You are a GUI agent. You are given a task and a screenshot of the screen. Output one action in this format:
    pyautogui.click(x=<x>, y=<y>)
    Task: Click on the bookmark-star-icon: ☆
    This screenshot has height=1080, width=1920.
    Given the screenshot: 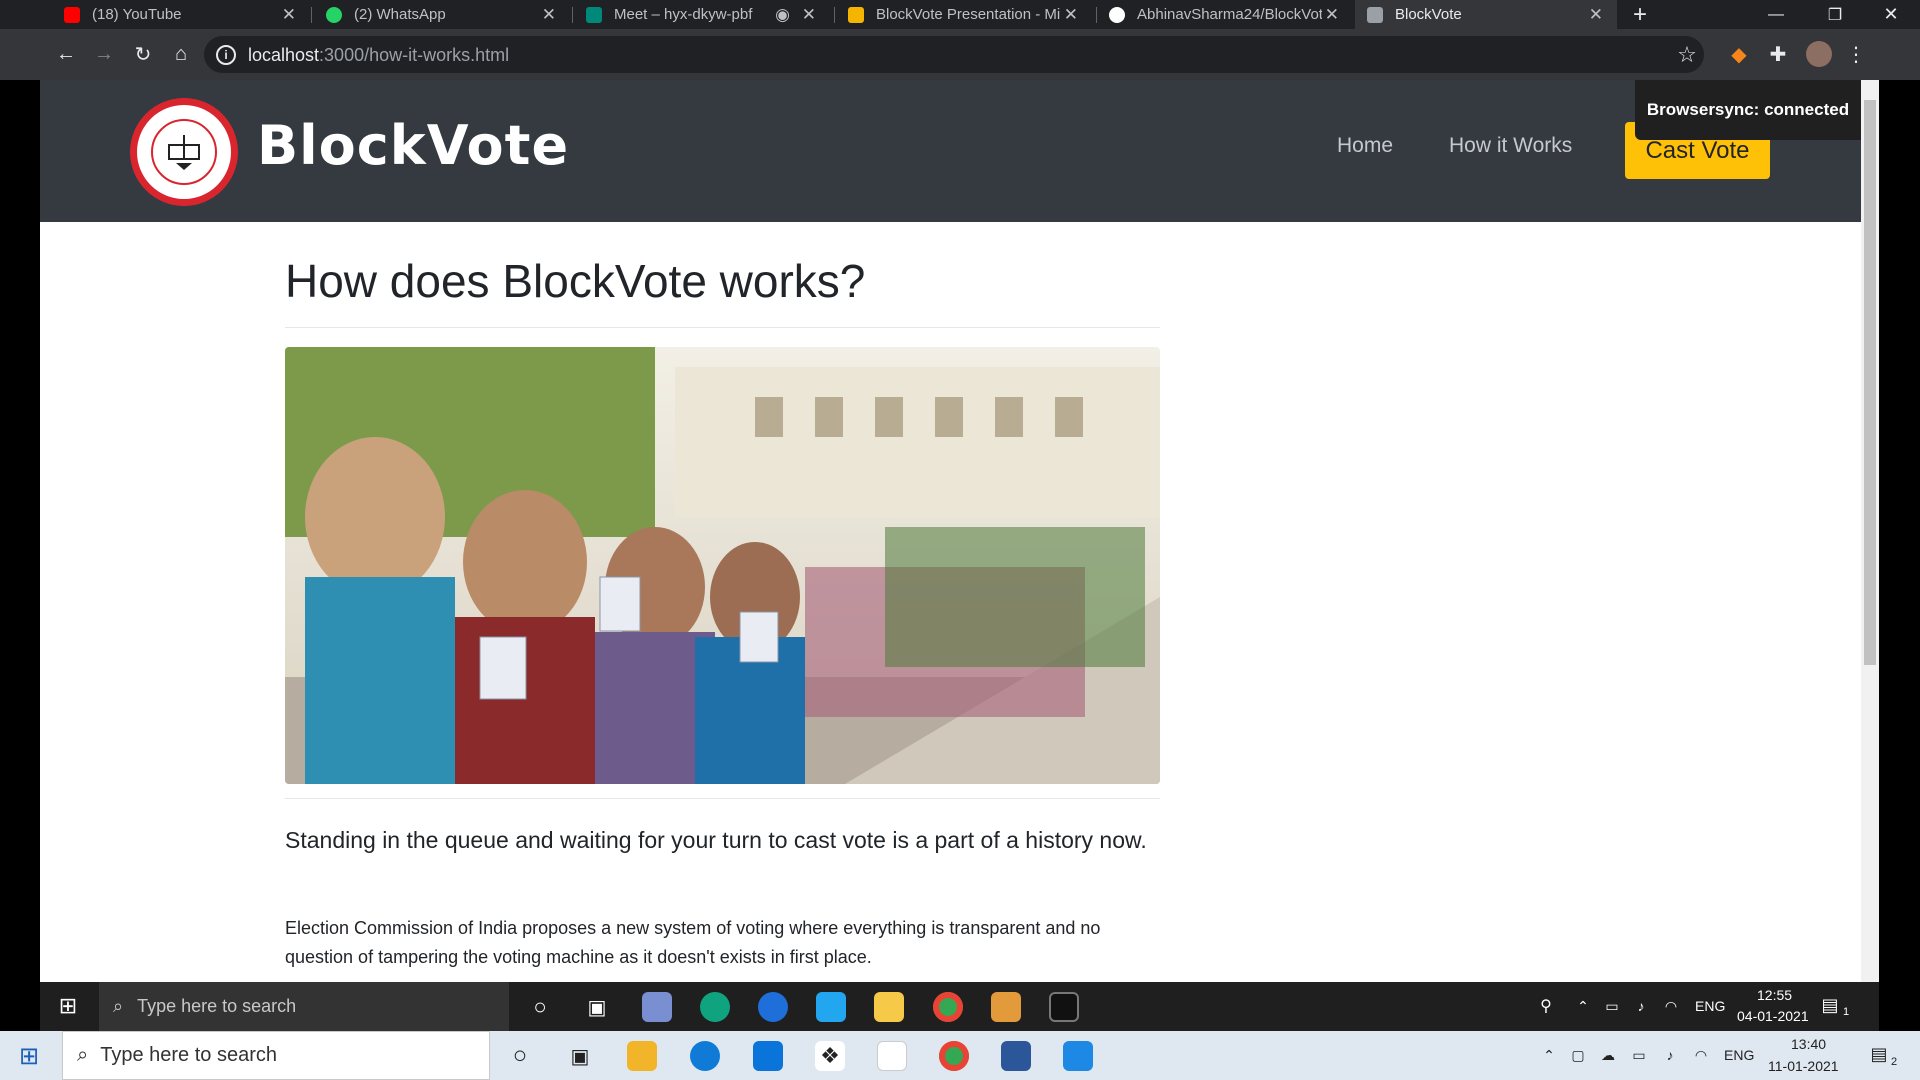 What is the action you would take?
    pyautogui.click(x=1687, y=55)
    